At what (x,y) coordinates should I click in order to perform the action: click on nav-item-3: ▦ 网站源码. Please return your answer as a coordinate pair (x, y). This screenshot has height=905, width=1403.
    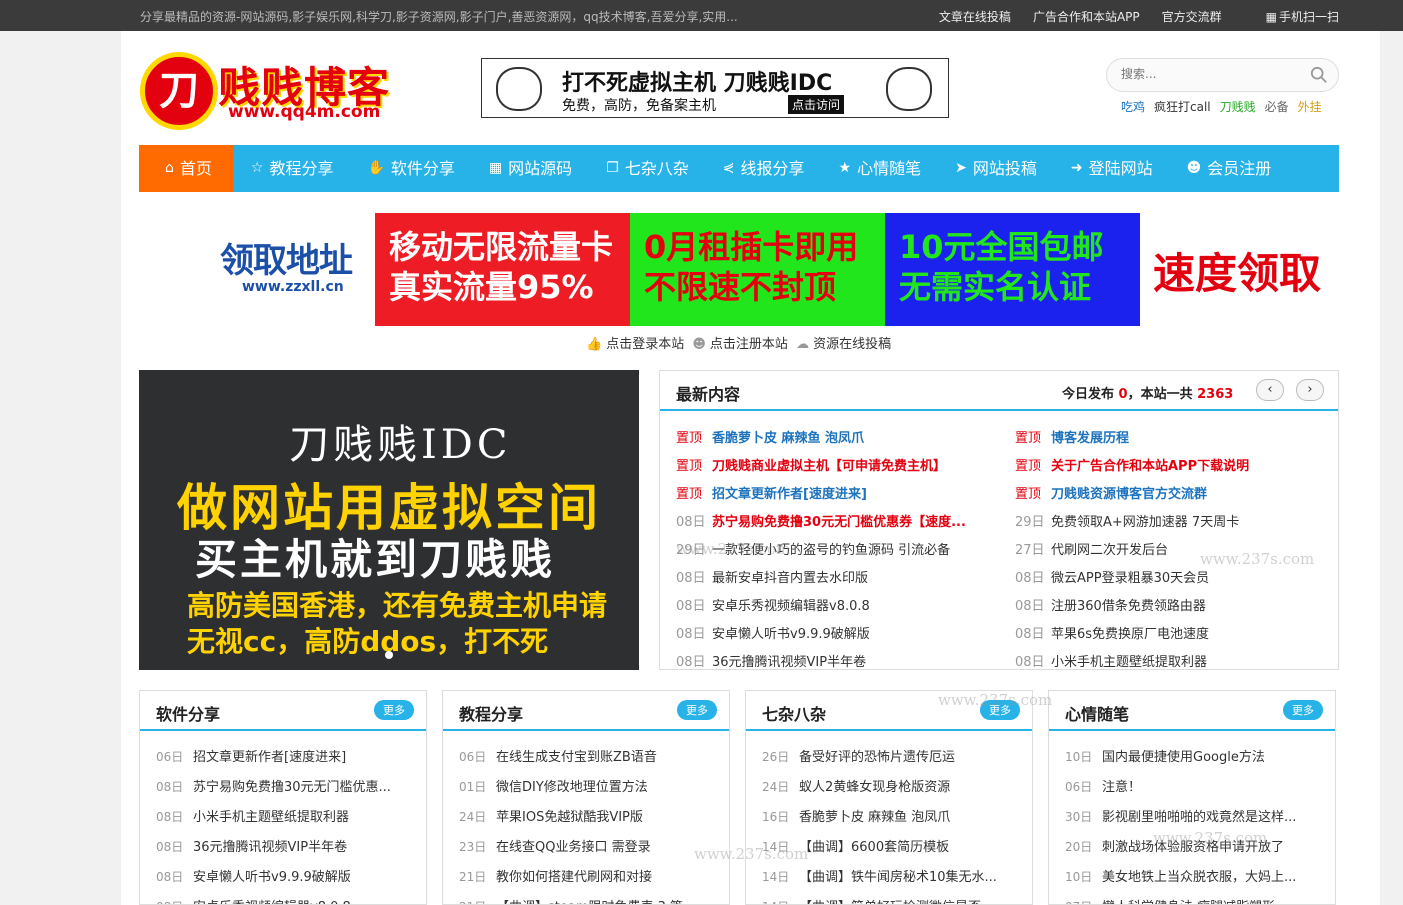
    Looking at the image, I should click on (530, 168).